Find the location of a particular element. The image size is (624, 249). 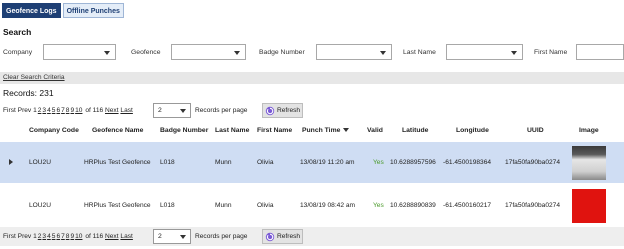

refresh-icon is located at coordinates (270, 237).